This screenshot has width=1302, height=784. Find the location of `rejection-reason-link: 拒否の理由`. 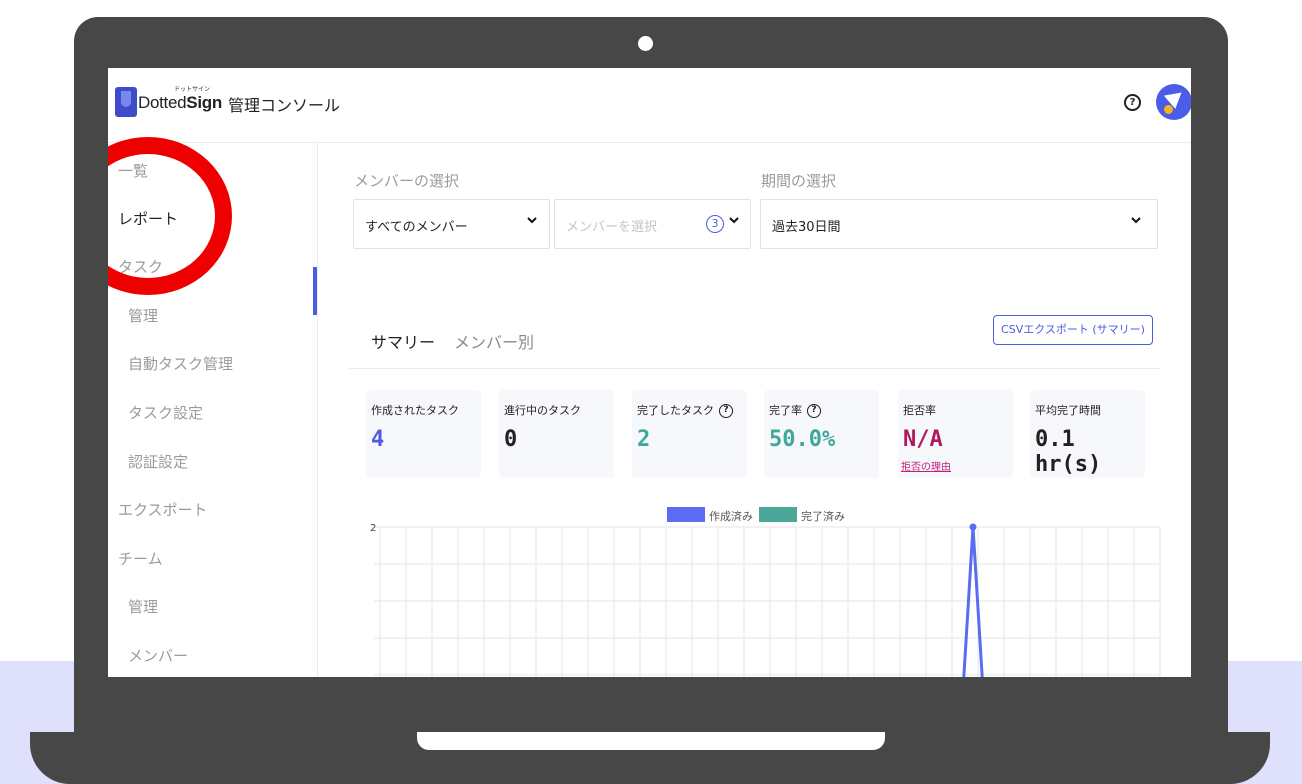

rejection-reason-link: 拒否の理由 is located at coordinates (926, 465).